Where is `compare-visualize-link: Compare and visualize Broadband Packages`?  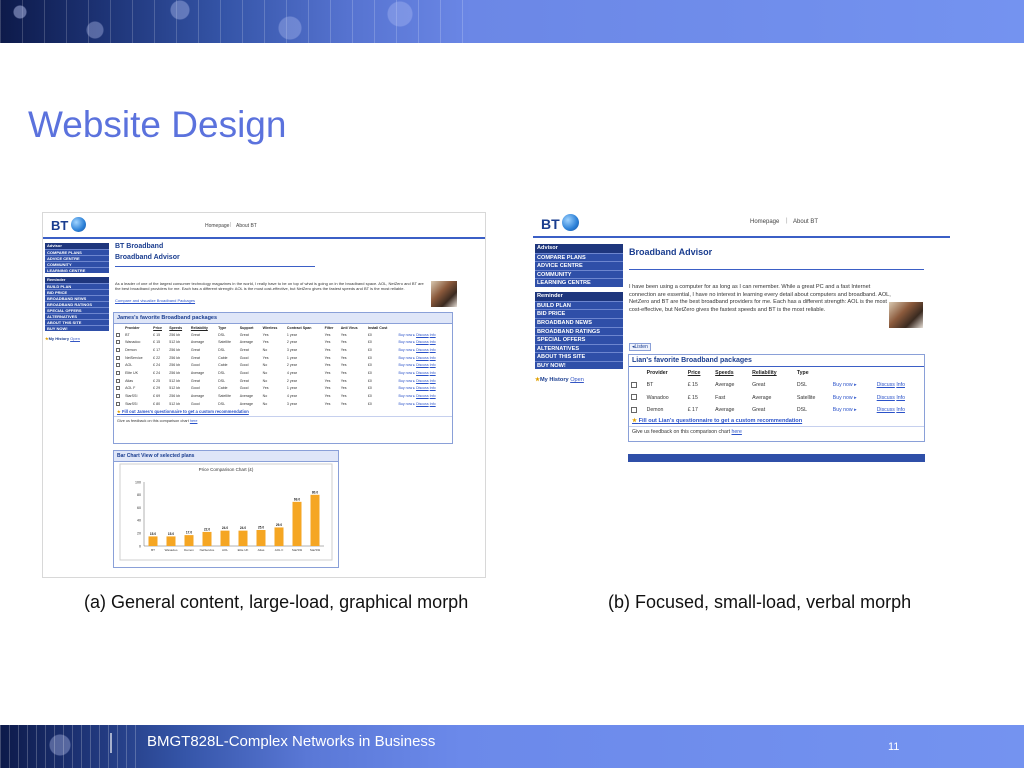
compare-visualize-link: Compare and visualize Broadband Packages is located at coordinates (155, 300).